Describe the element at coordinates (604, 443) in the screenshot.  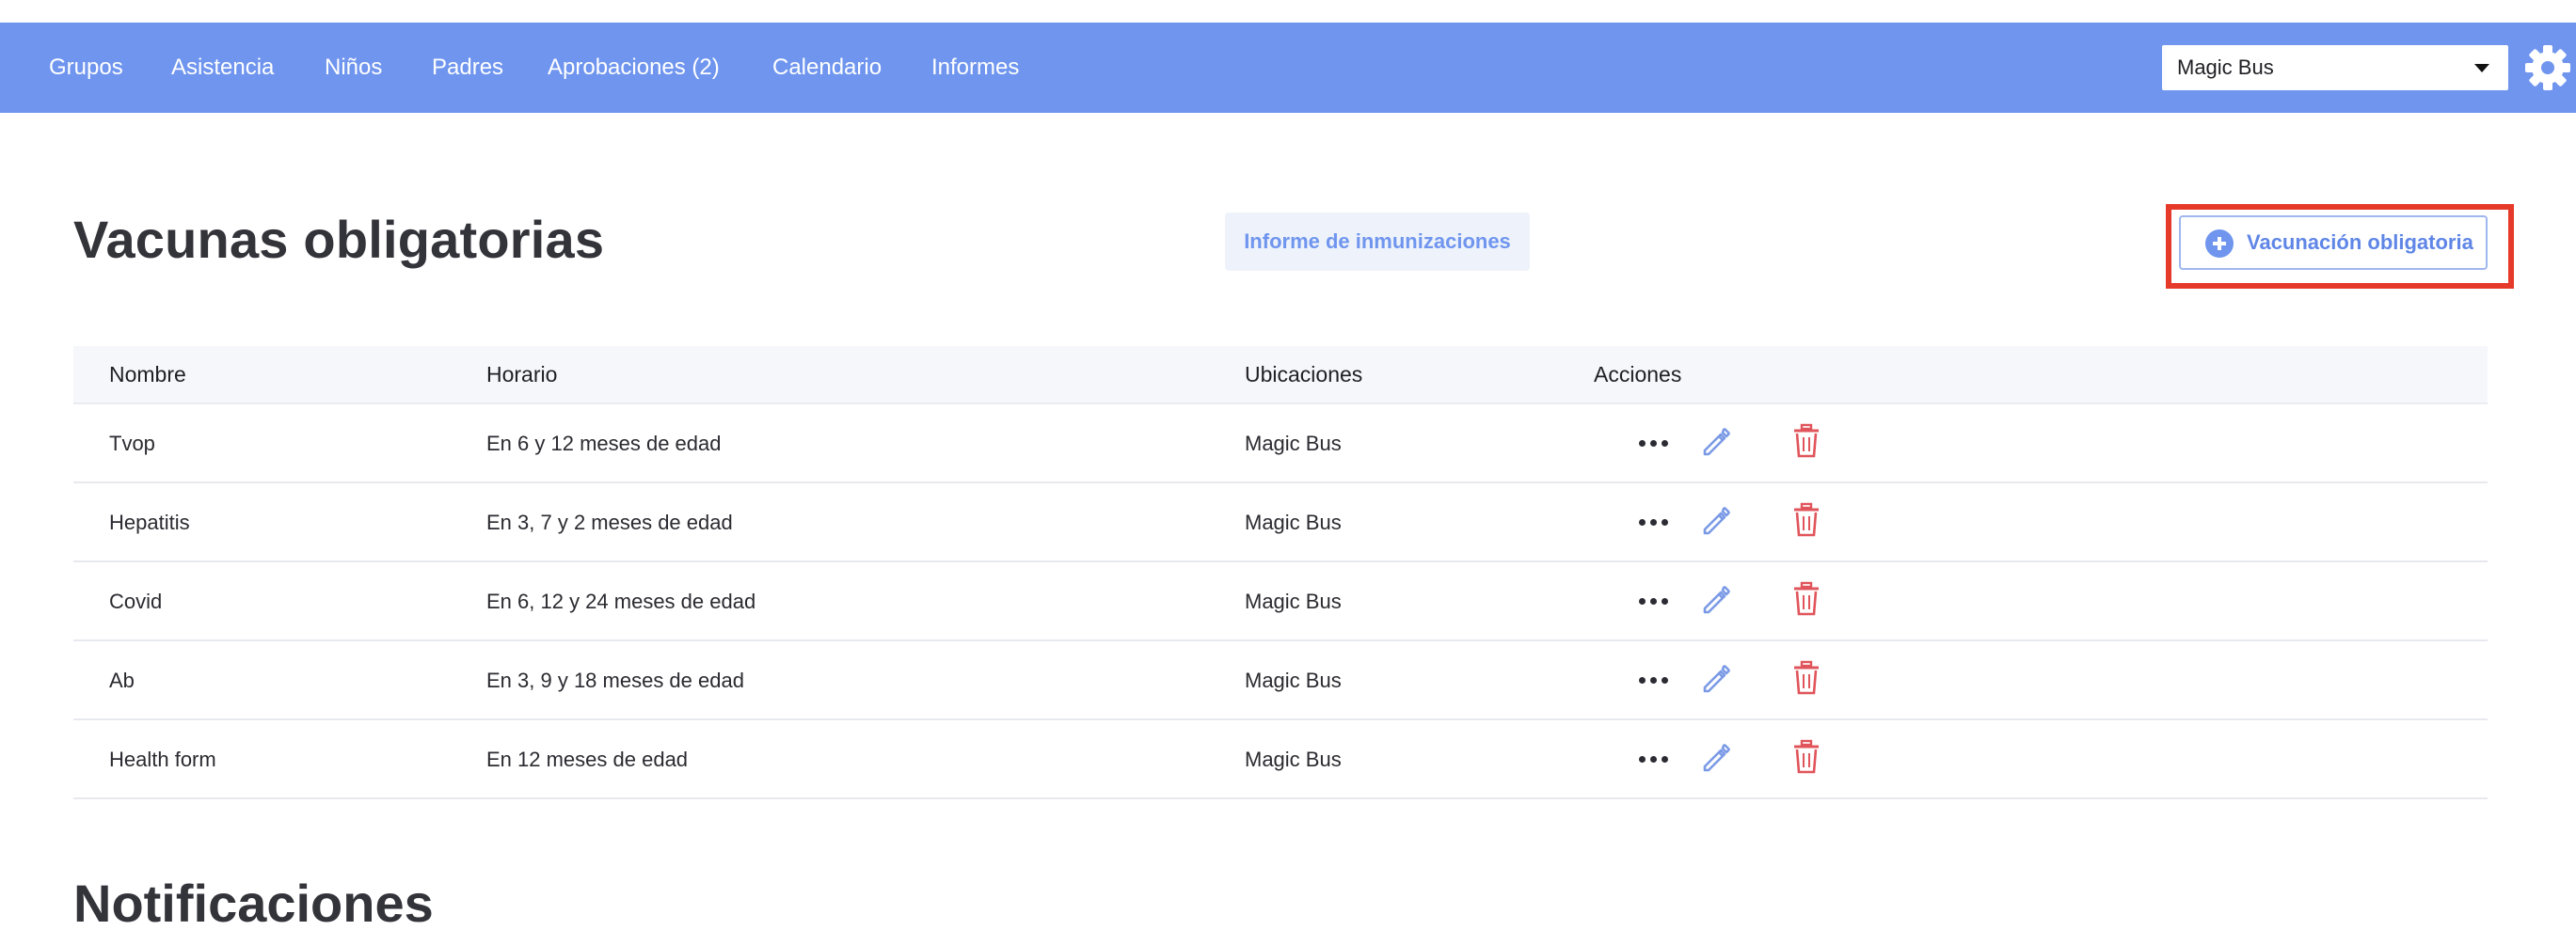
I see `cell-schedule: En 6 y 12 meses de edad` at that location.